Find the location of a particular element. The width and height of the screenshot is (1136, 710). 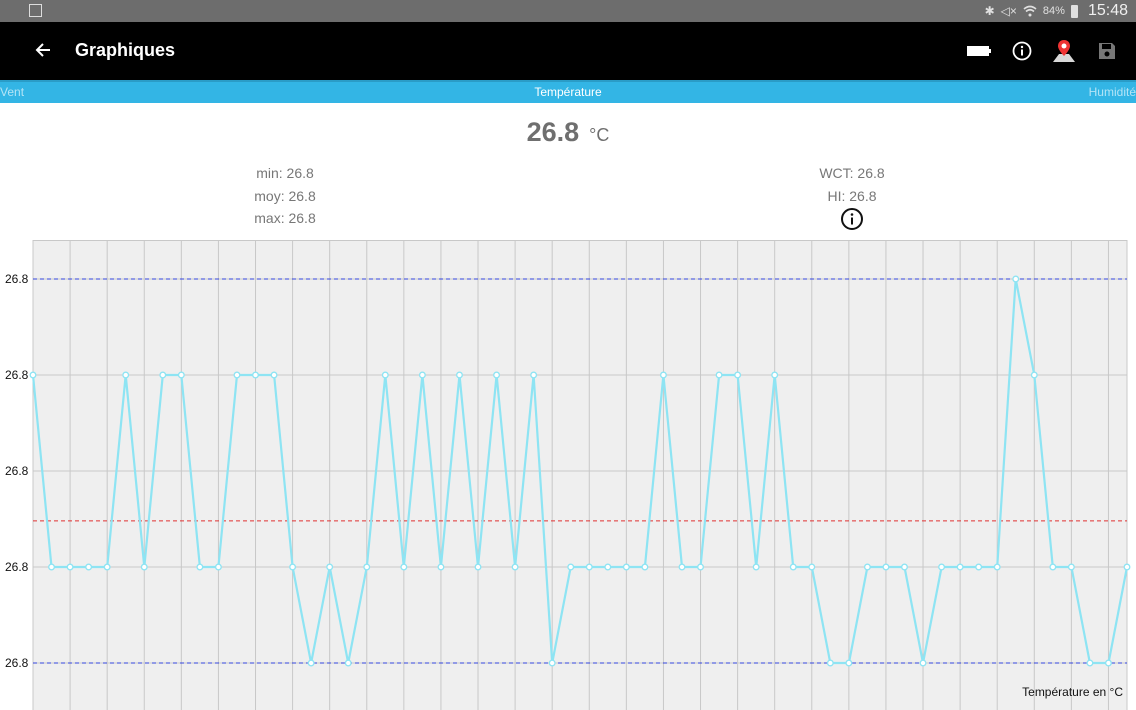

info-button is located at coordinates (1022, 51).